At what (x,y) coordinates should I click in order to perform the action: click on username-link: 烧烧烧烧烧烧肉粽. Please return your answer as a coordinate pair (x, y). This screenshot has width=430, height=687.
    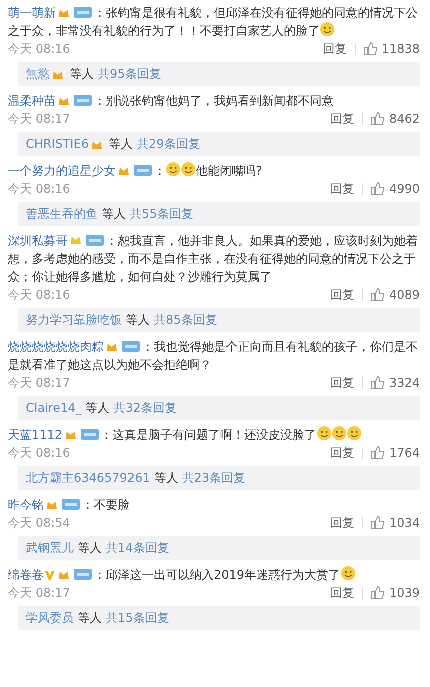
    Looking at the image, I should click on (56, 347).